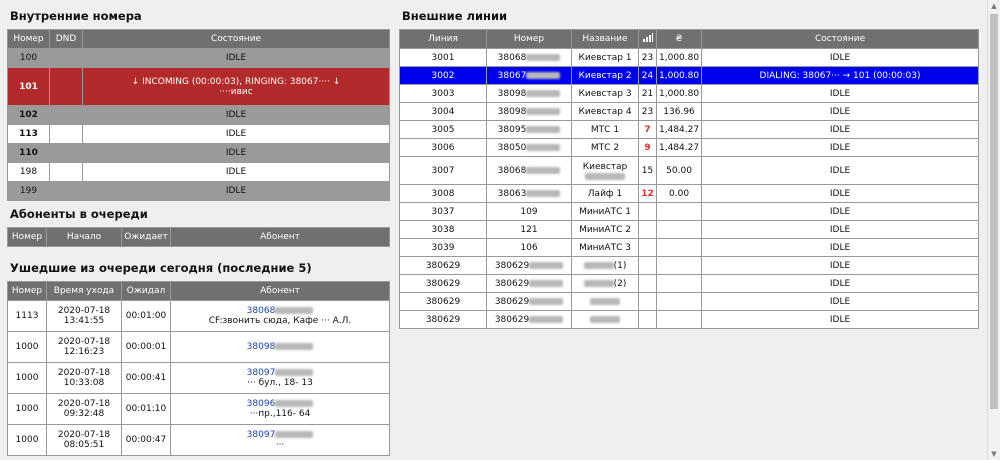 Image resolution: width=1000 pixels, height=460 pixels. I want to click on lq-row: 1000 2020-07-18 08:05:51 00:00:47 38097 ···, so click(198, 440).